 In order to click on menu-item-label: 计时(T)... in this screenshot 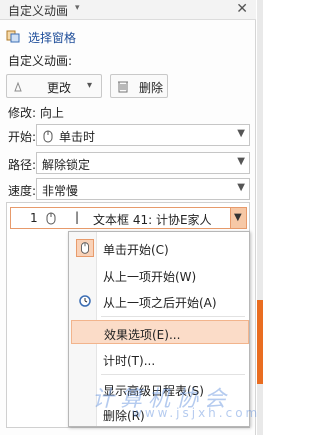, I will do `click(129, 361)`.